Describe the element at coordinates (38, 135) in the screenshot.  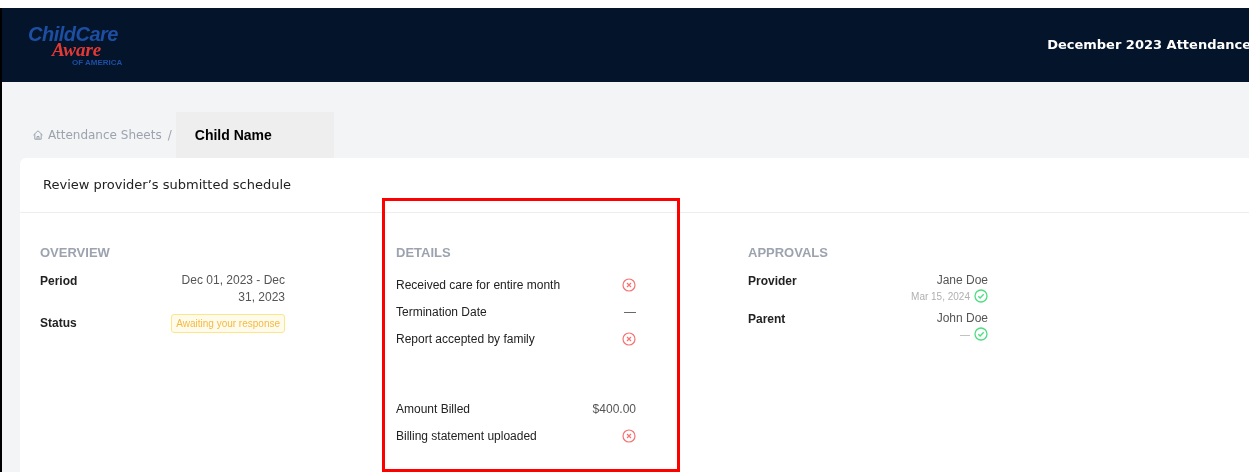
I see `home-icon` at that location.